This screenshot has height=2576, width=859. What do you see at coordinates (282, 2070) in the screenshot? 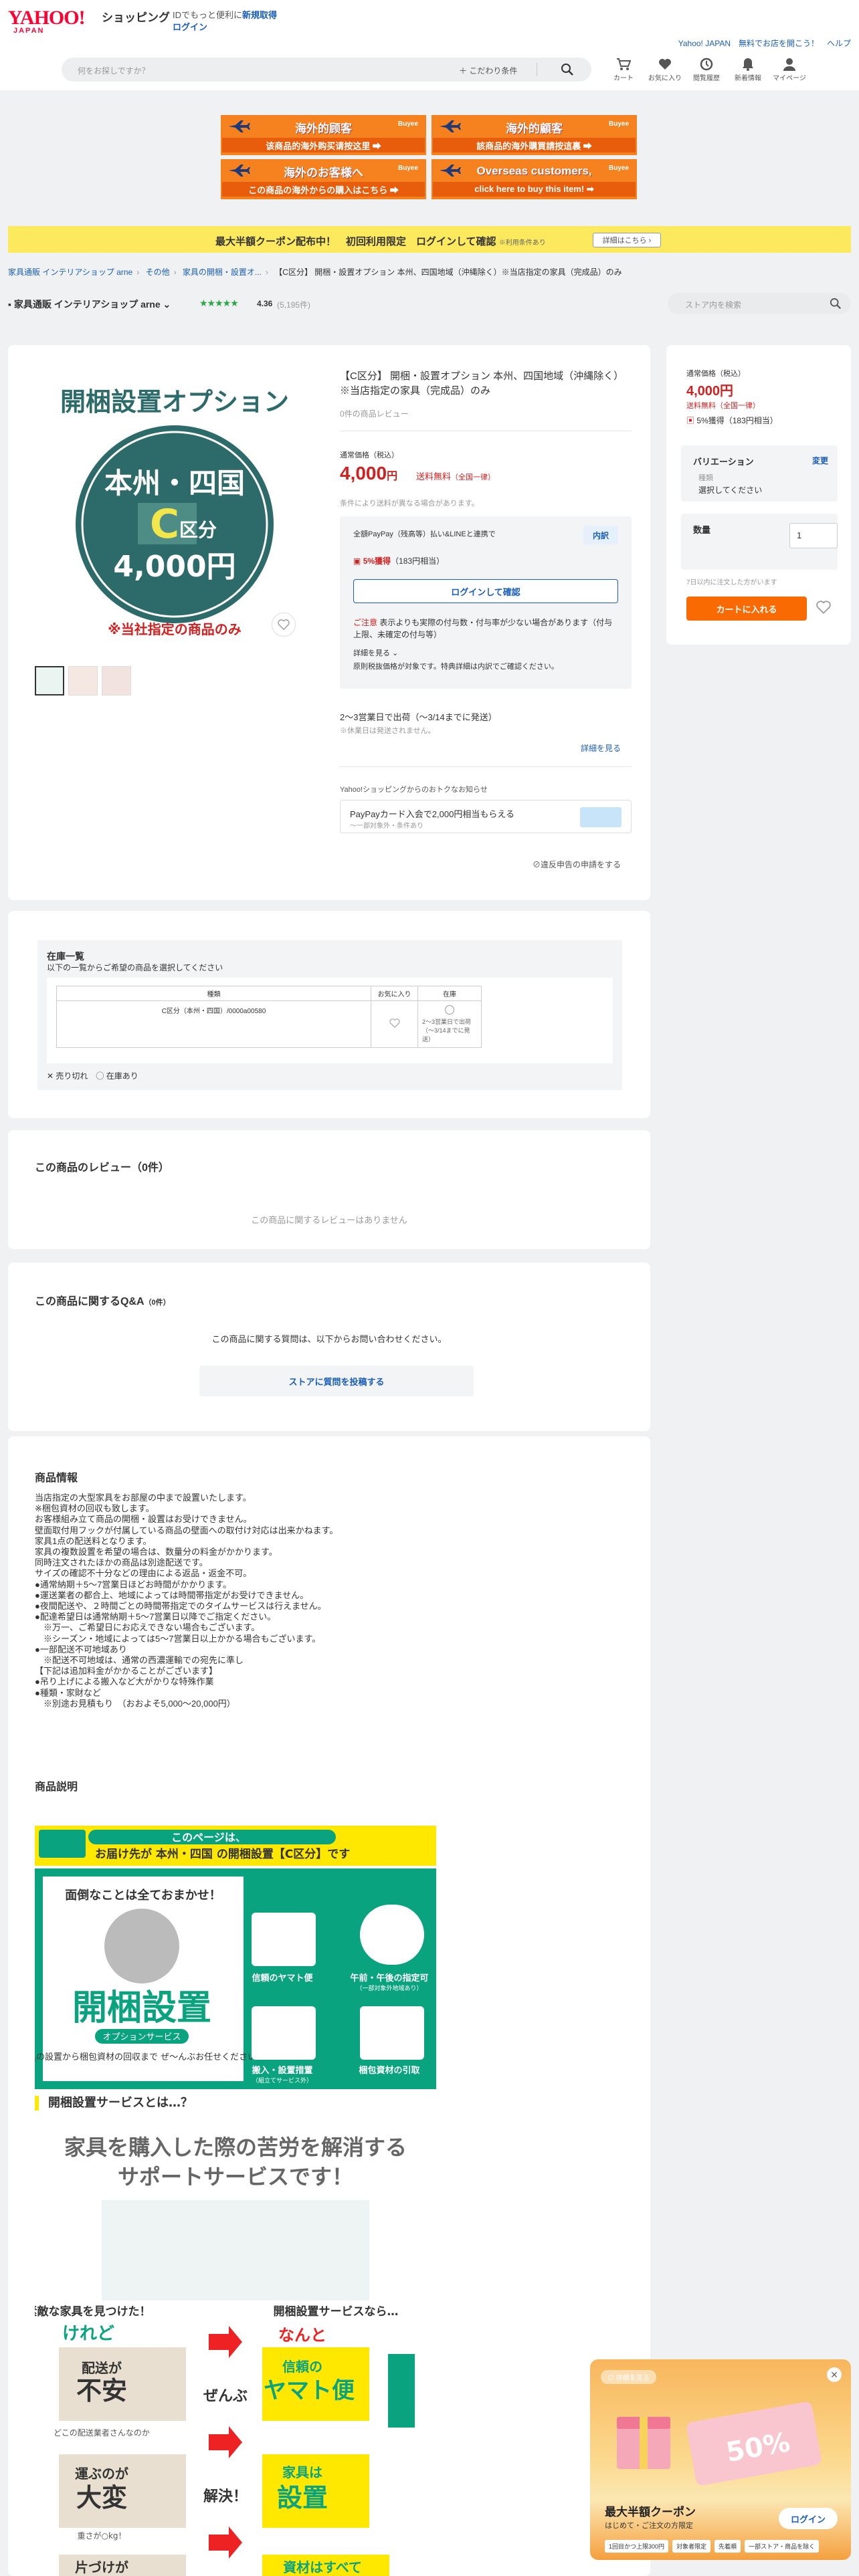
I see `svg-text: 搬入・設置措置` at bounding box center [282, 2070].